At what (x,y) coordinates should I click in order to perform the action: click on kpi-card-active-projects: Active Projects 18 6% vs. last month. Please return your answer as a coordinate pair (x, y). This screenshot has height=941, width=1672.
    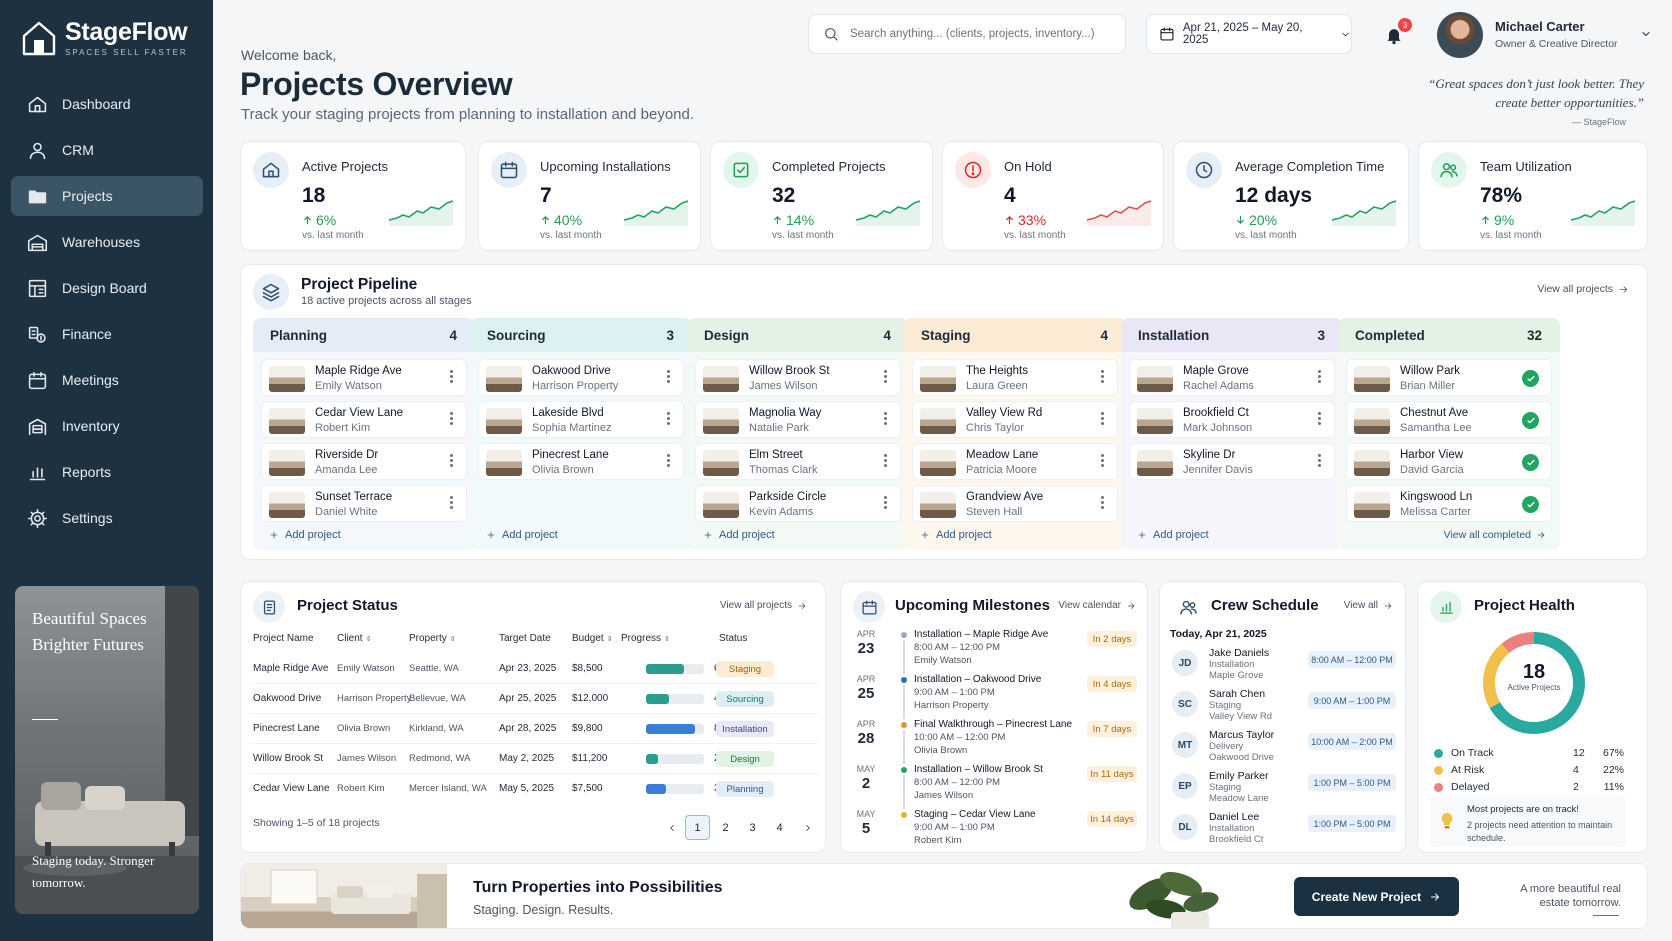
    Looking at the image, I should click on (353, 196).